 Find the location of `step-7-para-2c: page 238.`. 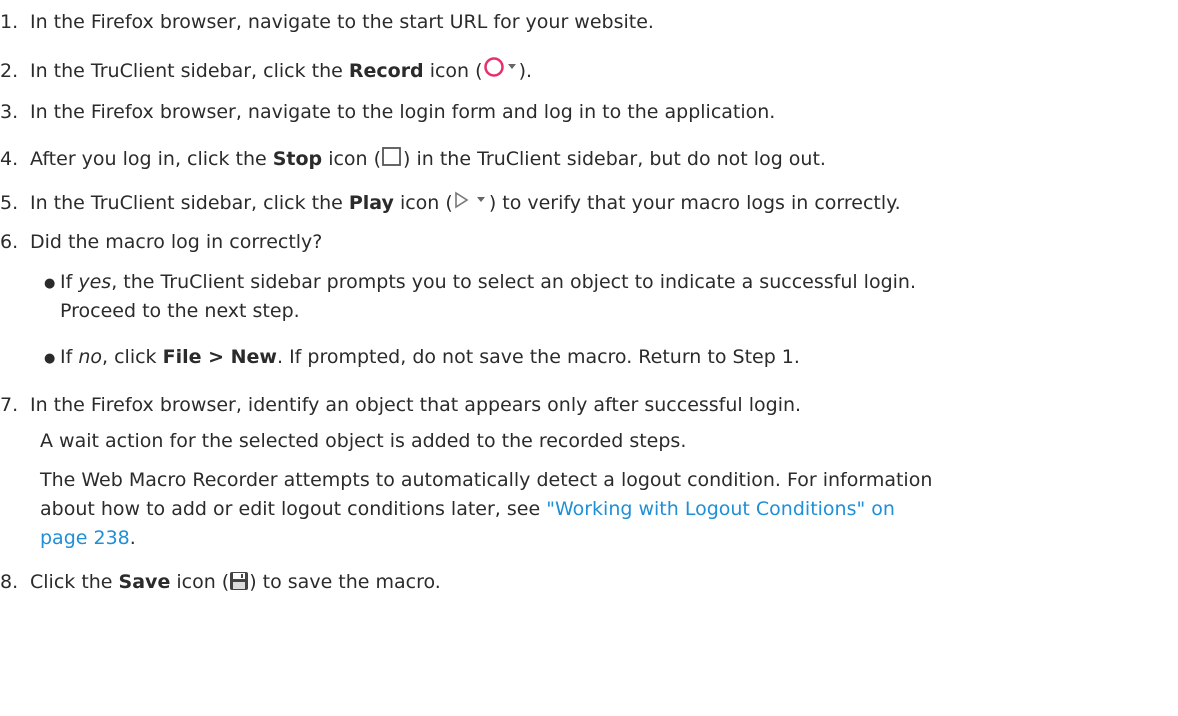

step-7-para-2c: page 238. is located at coordinates (88, 538).